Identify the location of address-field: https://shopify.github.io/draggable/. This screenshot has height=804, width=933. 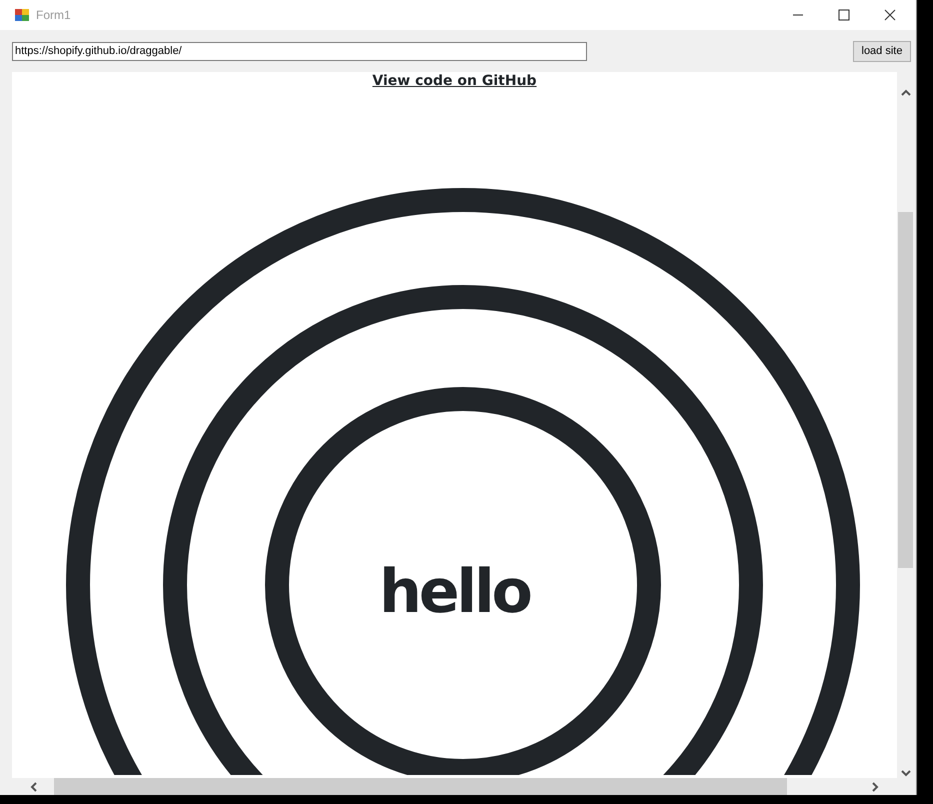
(299, 51).